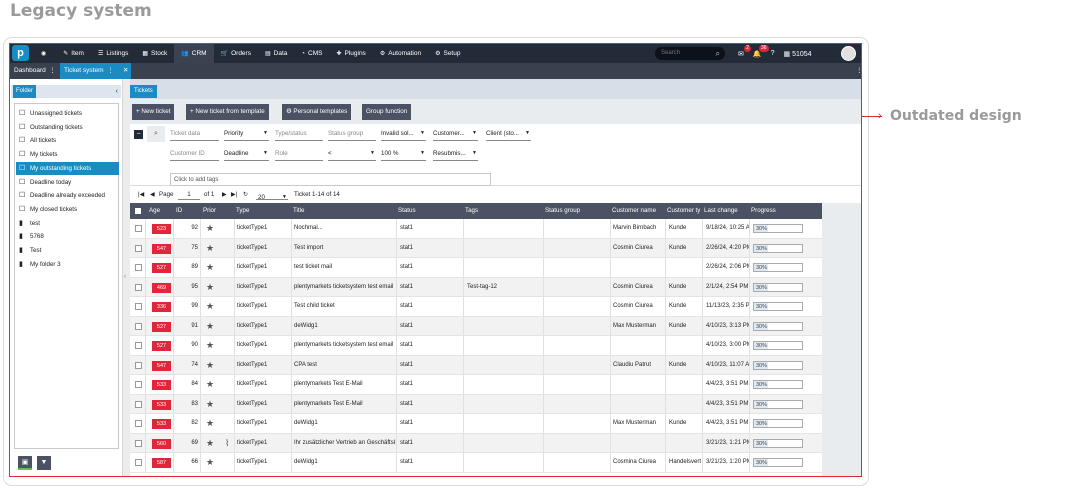 The width and height of the screenshot is (1071, 486). What do you see at coordinates (634, 211) in the screenshot?
I see `column-header: Customer name` at bounding box center [634, 211].